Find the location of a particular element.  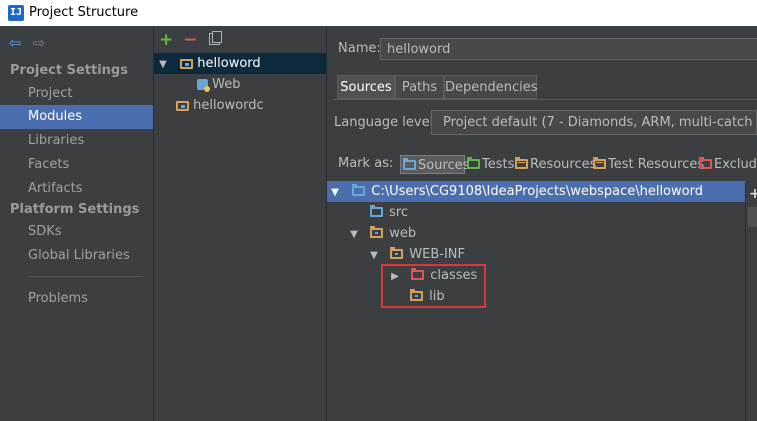

tree-item-helloword: ▼ helloword is located at coordinates (209, 63).